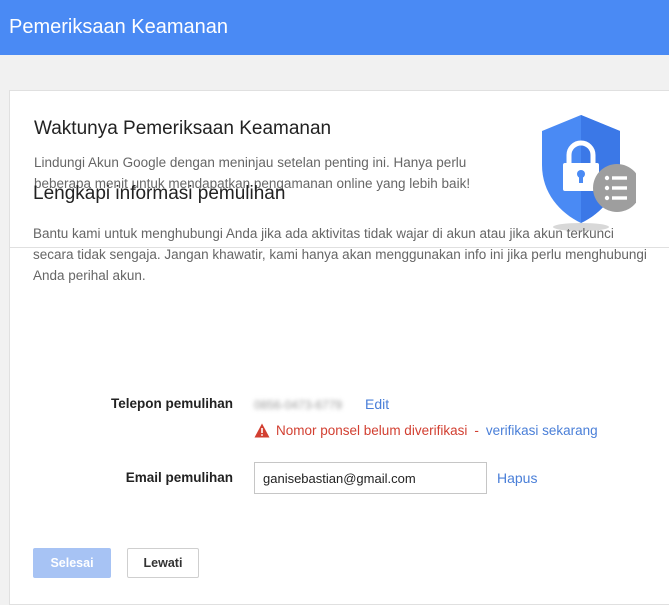 This screenshot has height=605, width=669. I want to click on recovery-phone-label: Telepon pemulihan, so click(171, 403).